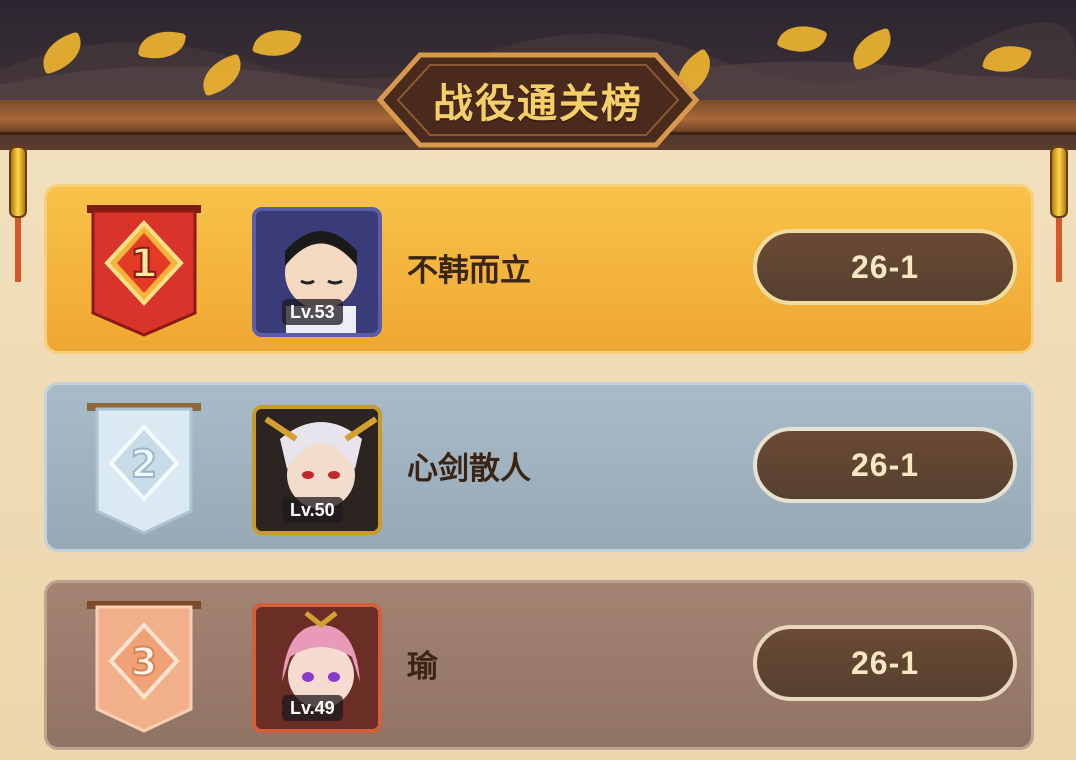 This screenshot has height=760, width=1076. I want to click on player-name: 心剑散人, so click(469, 469).